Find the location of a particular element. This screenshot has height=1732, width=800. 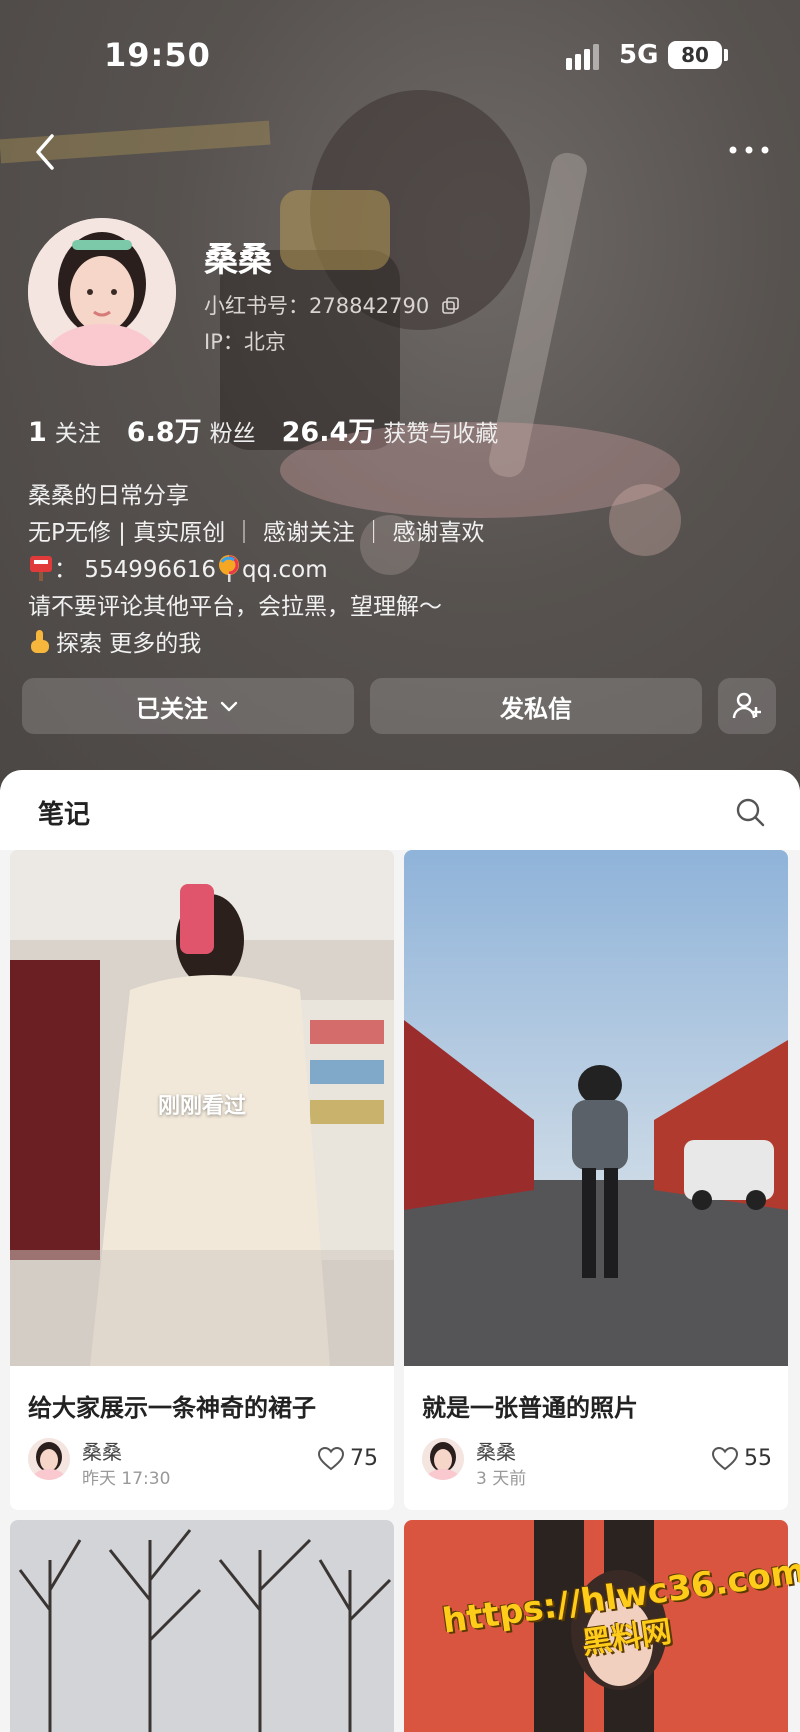

stat-value: 1 is located at coordinates (37, 432).